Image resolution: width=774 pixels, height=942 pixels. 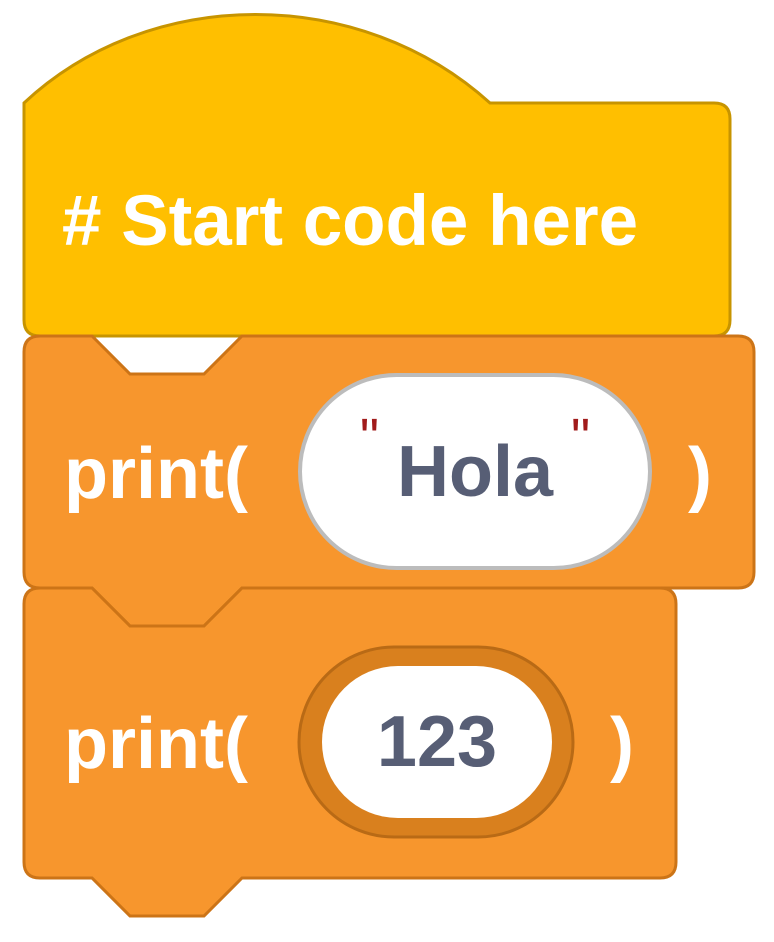 I want to click on print-1-close-paren: ), so click(x=700, y=474).